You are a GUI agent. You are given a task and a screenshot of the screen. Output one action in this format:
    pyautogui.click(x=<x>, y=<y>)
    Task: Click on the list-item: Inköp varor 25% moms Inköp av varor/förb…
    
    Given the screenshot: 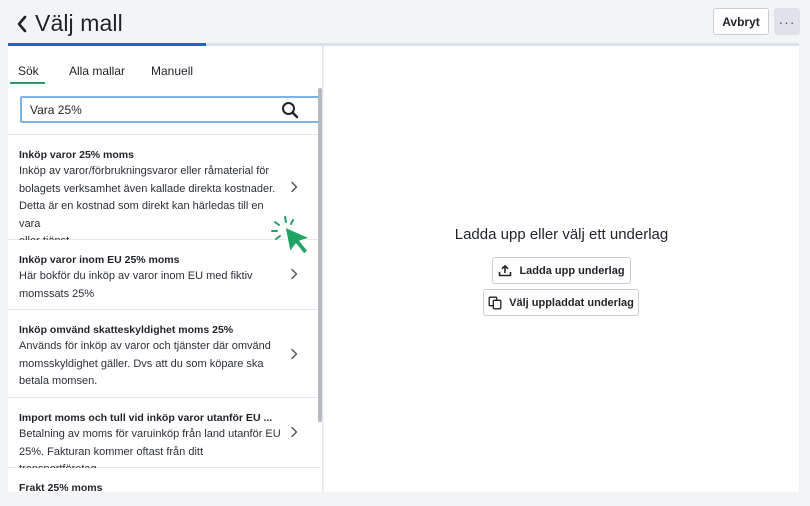 What is the action you would take?
    pyautogui.click(x=164, y=191)
    